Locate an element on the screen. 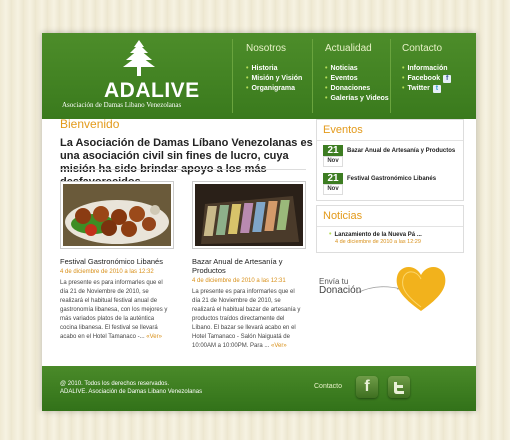  crafts-photo is located at coordinates (249, 215).